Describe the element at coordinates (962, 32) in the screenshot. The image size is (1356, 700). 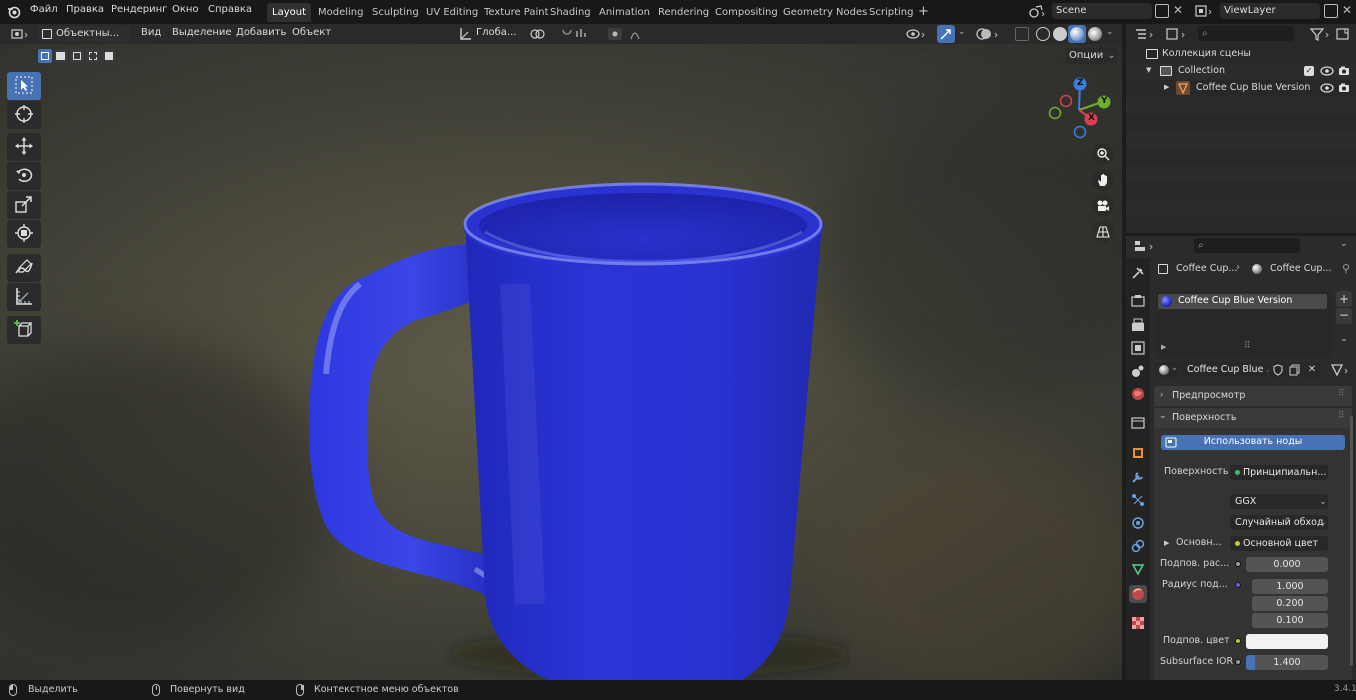
I see `gizmo-dropdown-icon: ⌄` at that location.